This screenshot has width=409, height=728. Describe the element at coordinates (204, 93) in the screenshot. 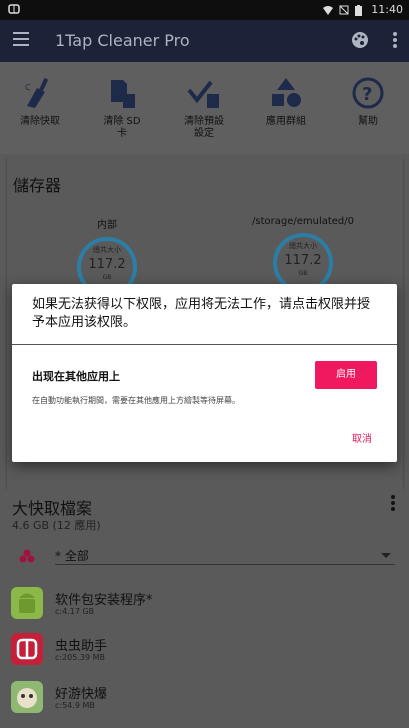

I see `check-trash-icon` at that location.